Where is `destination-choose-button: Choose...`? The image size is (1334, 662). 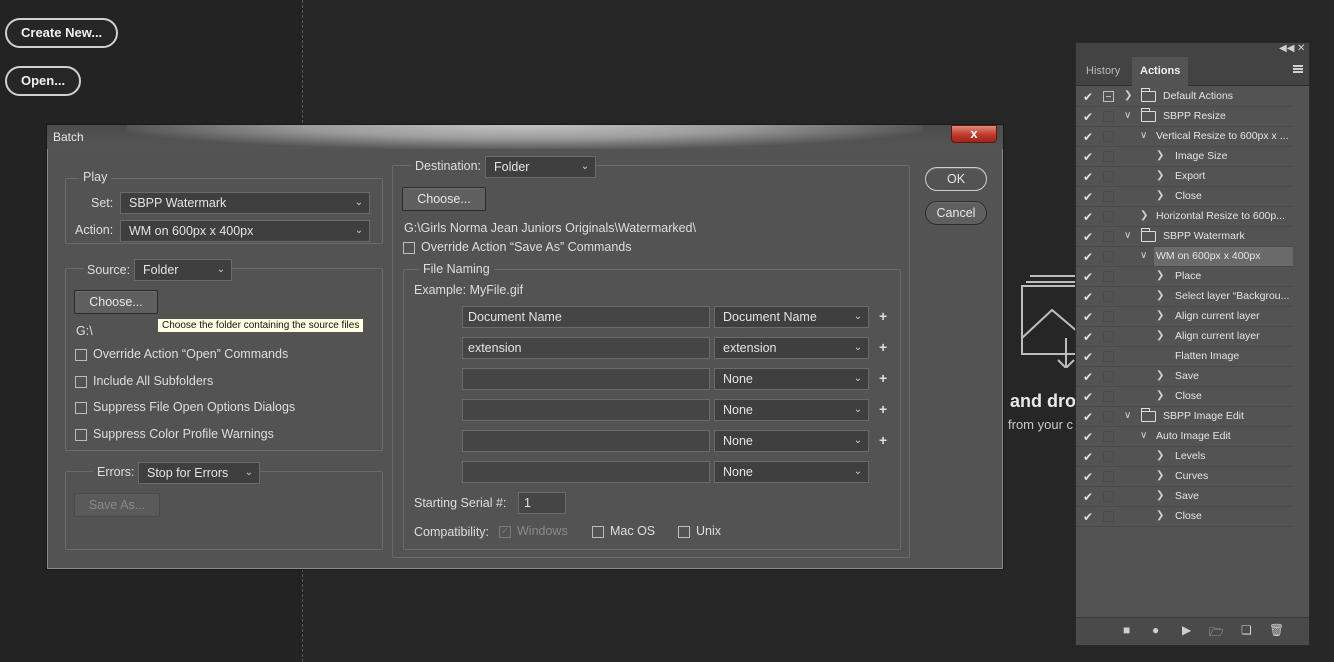
destination-choose-button: Choose... is located at coordinates (444, 199).